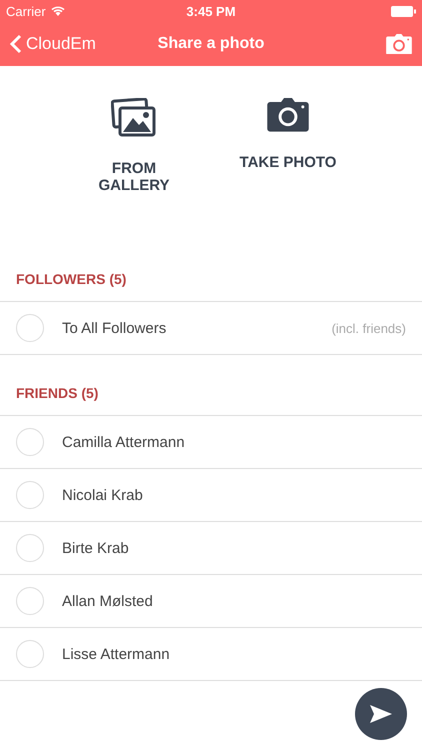  What do you see at coordinates (211, 442) in the screenshot?
I see `contact-row: Camilla Attermann` at bounding box center [211, 442].